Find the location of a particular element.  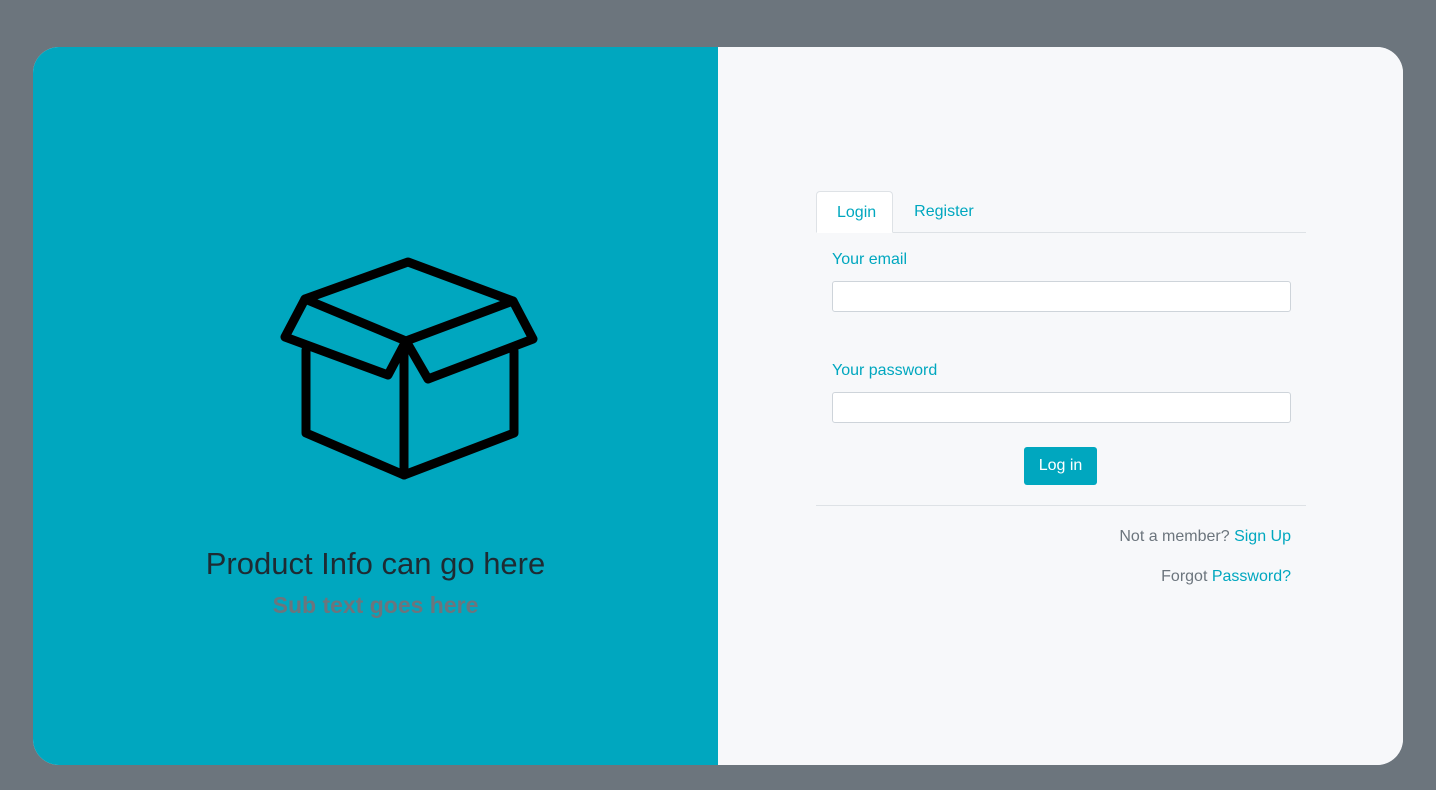

form-divider is located at coordinates (1061, 505).